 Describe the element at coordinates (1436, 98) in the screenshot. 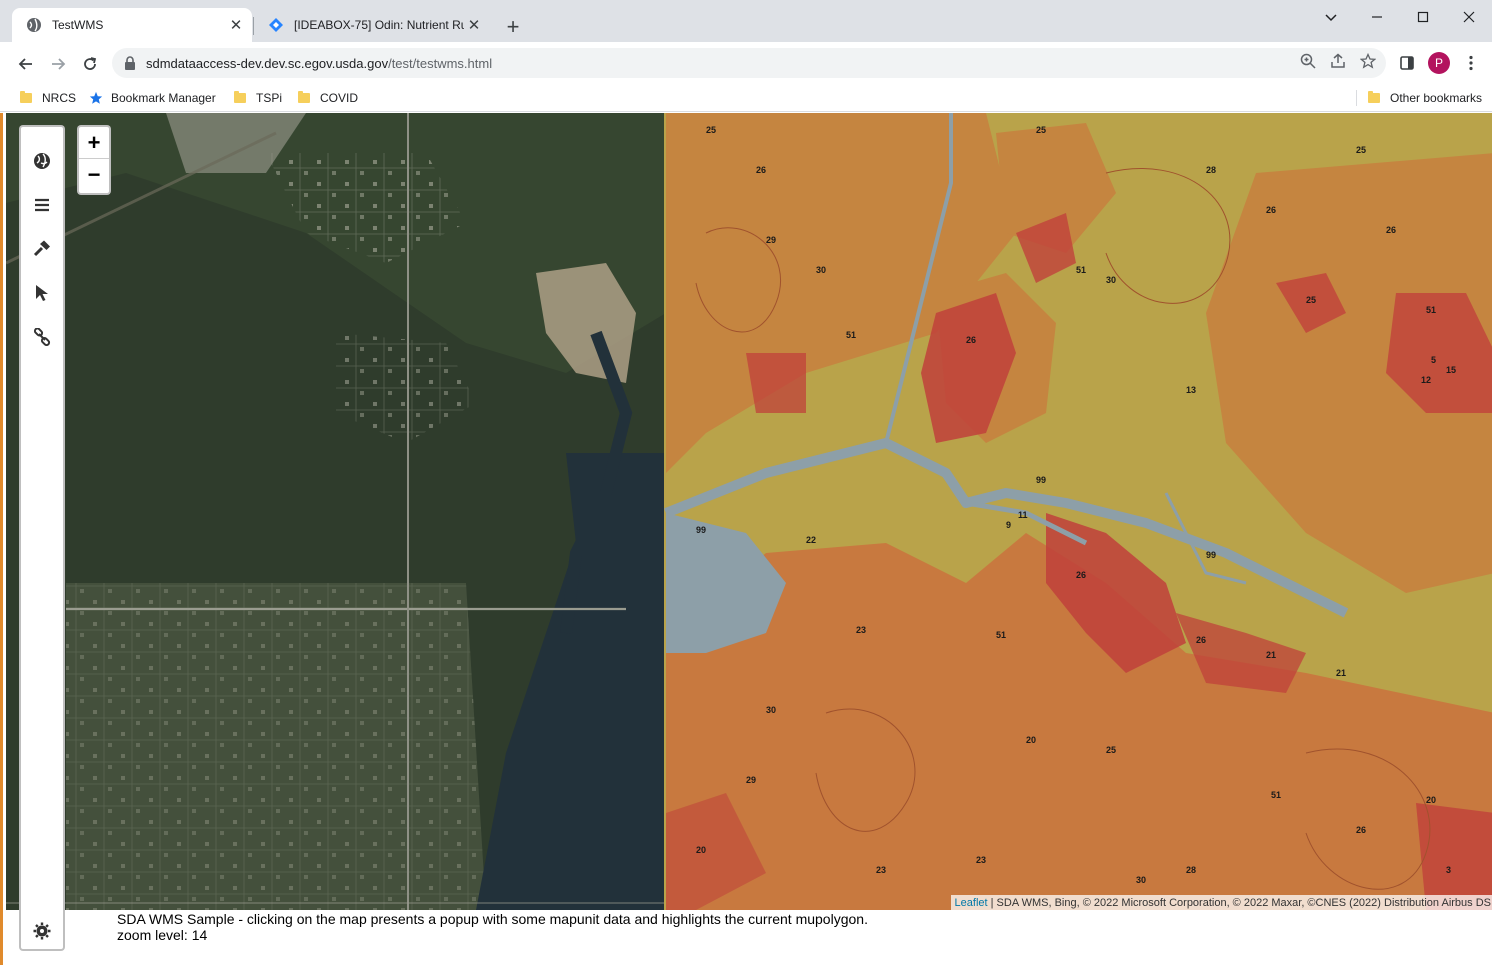

I see `bookmark-label: Other bookmarks` at that location.